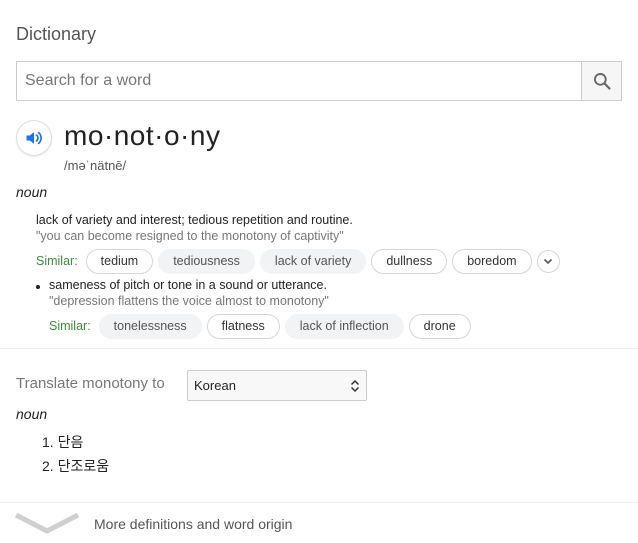 This screenshot has width=638, height=543. I want to click on similar-chip-dullness: dullness, so click(409, 261).